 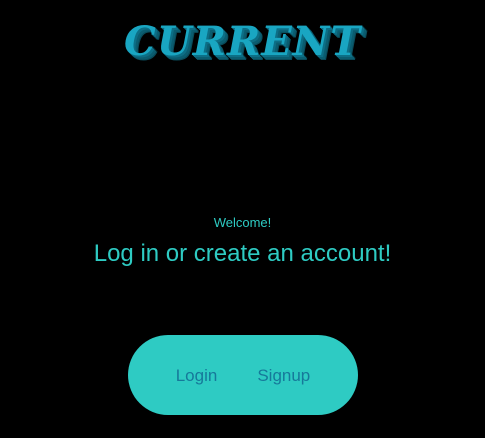 I want to click on signup-button: Signup, so click(x=283, y=375).